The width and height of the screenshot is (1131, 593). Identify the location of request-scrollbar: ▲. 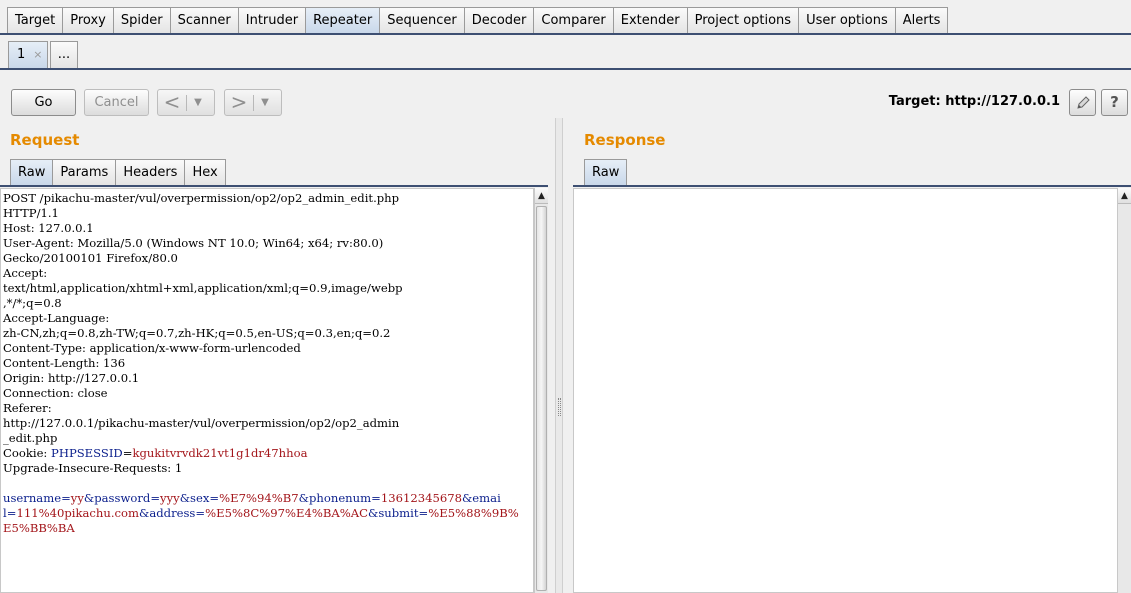
(541, 390).